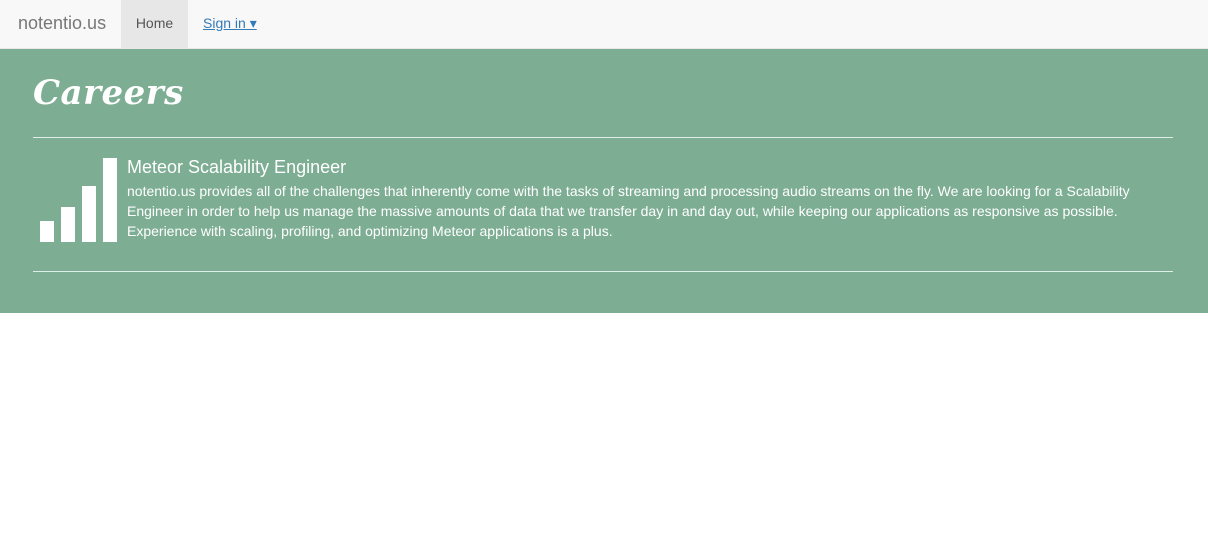 This screenshot has height=540, width=1208. What do you see at coordinates (62, 23) in the screenshot?
I see `brand-link: notentio.us` at bounding box center [62, 23].